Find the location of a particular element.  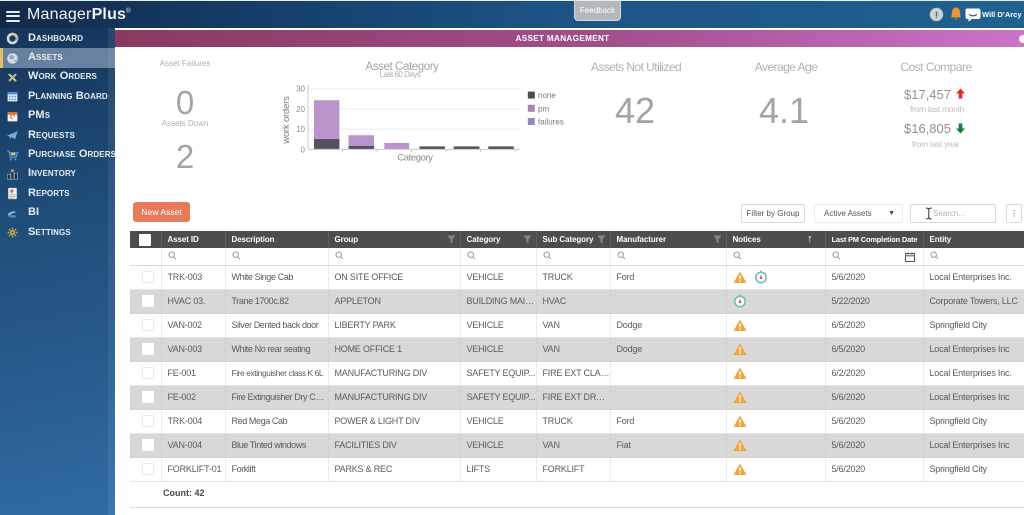

svg-text: 30 is located at coordinates (300, 89).